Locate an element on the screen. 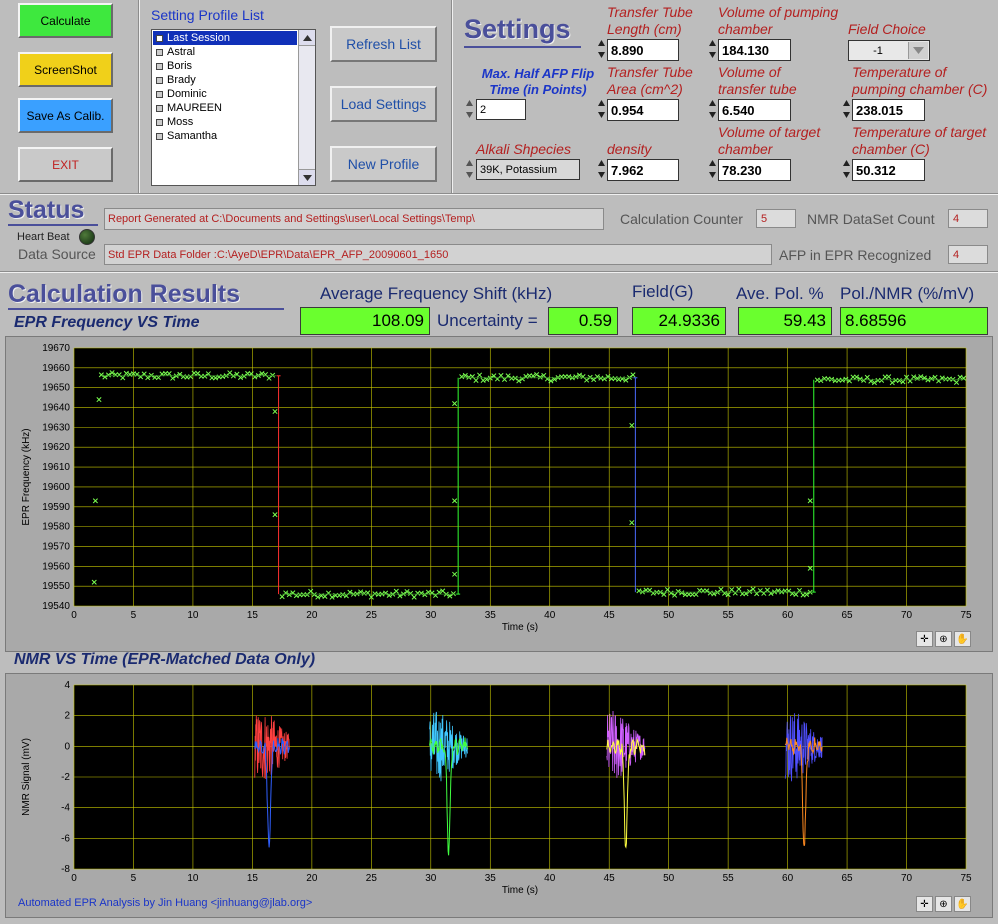  vol-pump-label: Volume of pumping chamber is located at coordinates (778, 20).